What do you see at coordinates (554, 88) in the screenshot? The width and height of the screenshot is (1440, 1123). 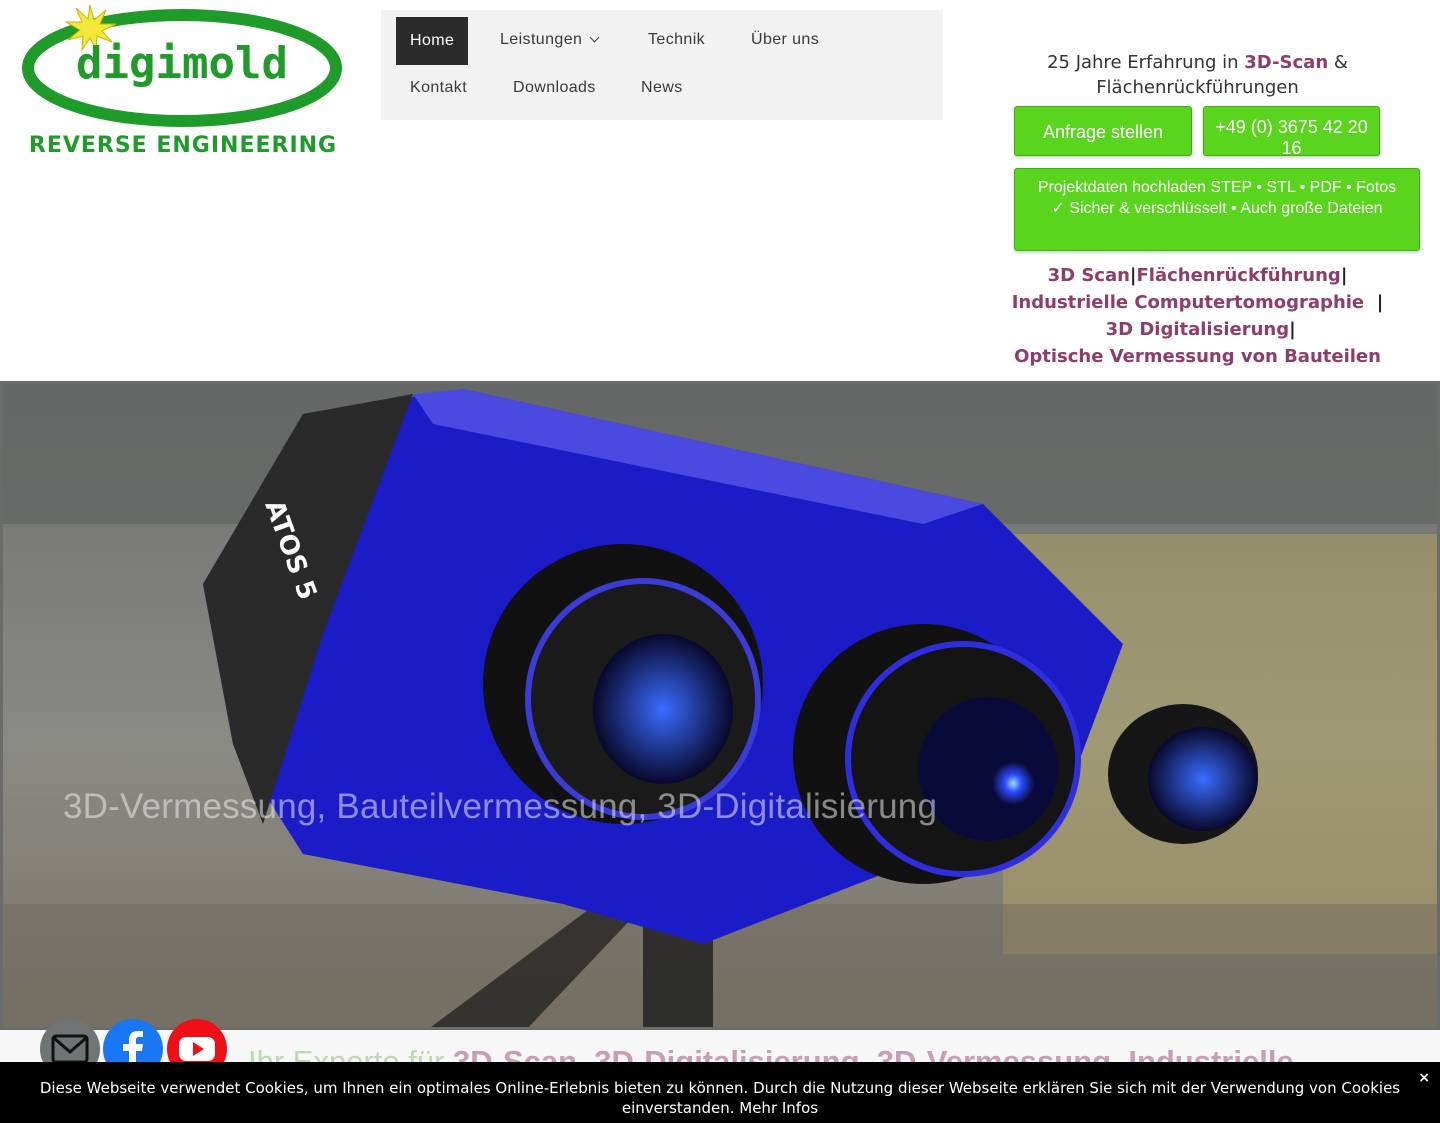 I see `nav-downloads: Downloads` at bounding box center [554, 88].